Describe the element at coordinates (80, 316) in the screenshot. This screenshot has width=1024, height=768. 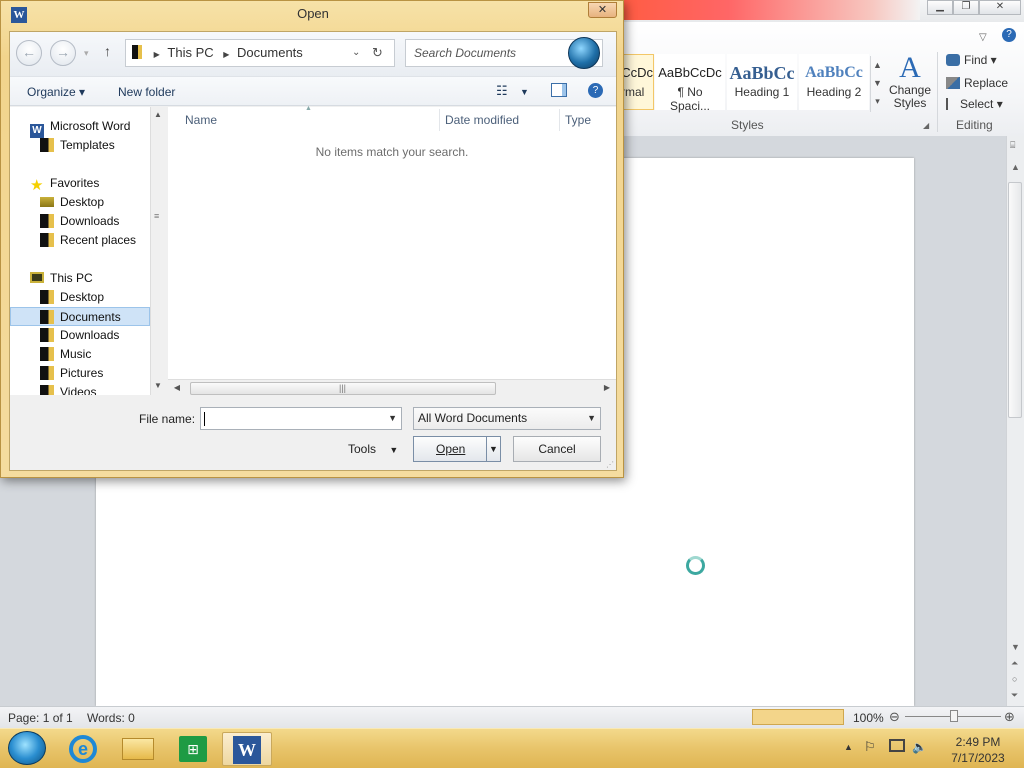
I see `tree-pc-documents: Documents` at that location.